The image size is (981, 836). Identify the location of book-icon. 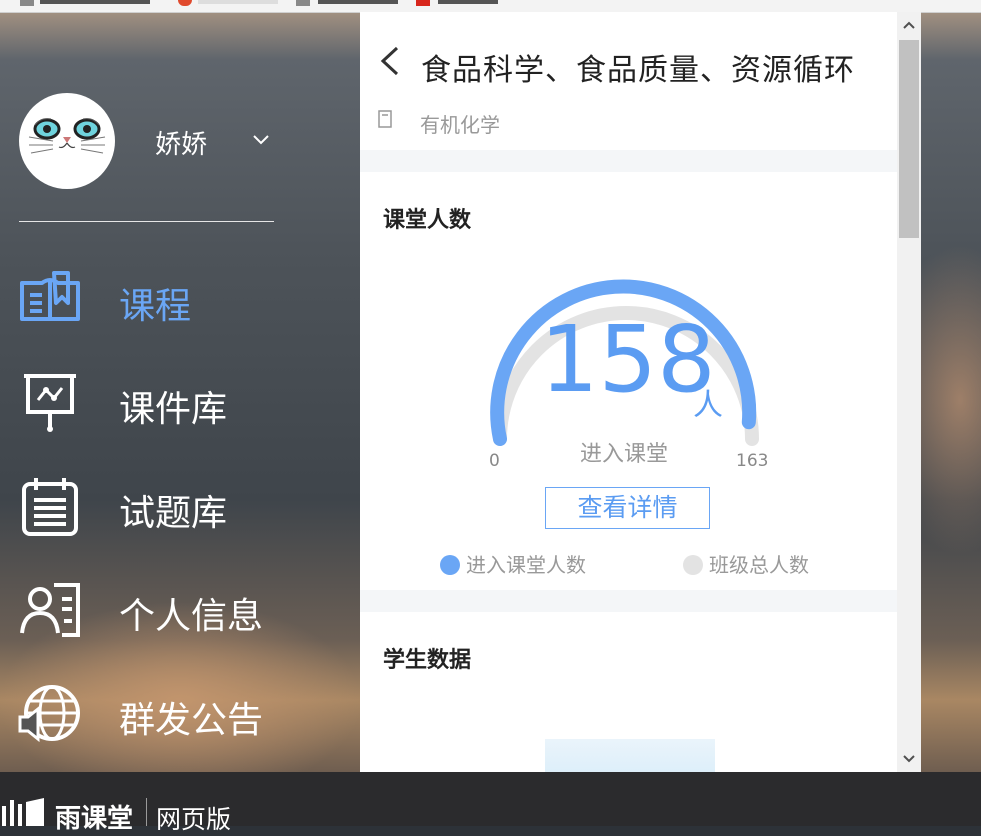
(50, 296).